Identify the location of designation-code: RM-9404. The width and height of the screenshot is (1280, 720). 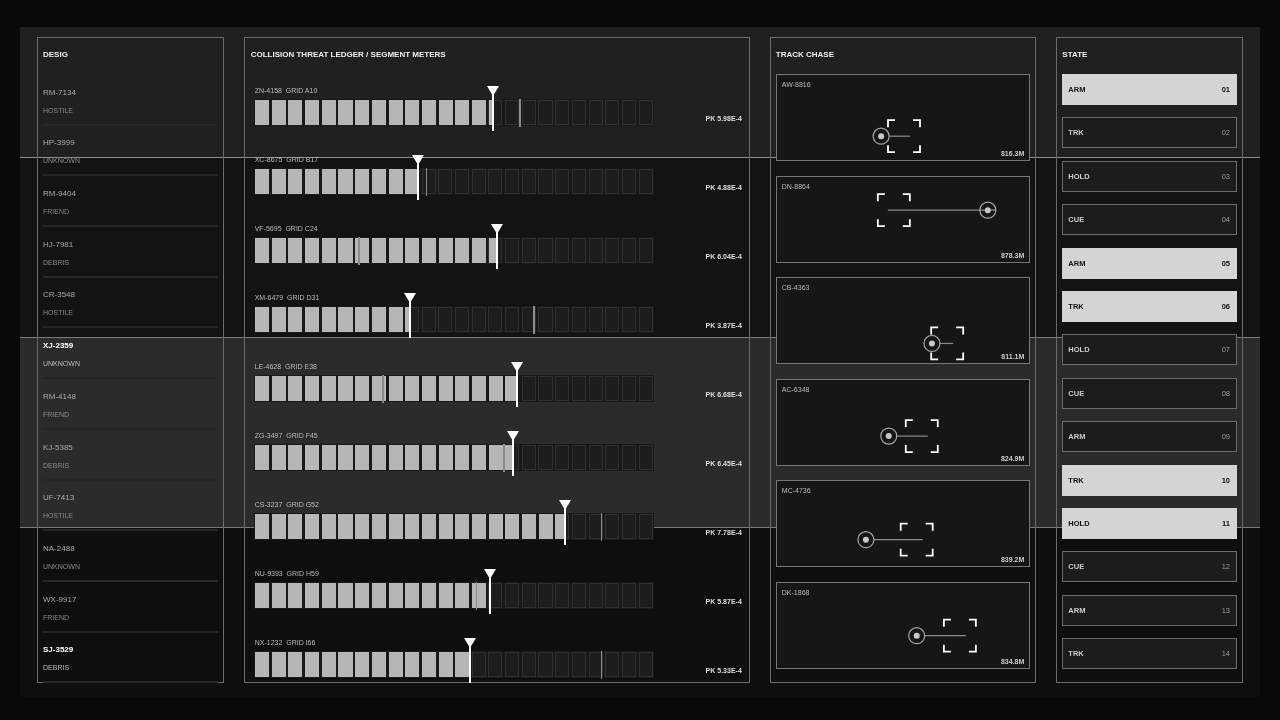
(59, 194).